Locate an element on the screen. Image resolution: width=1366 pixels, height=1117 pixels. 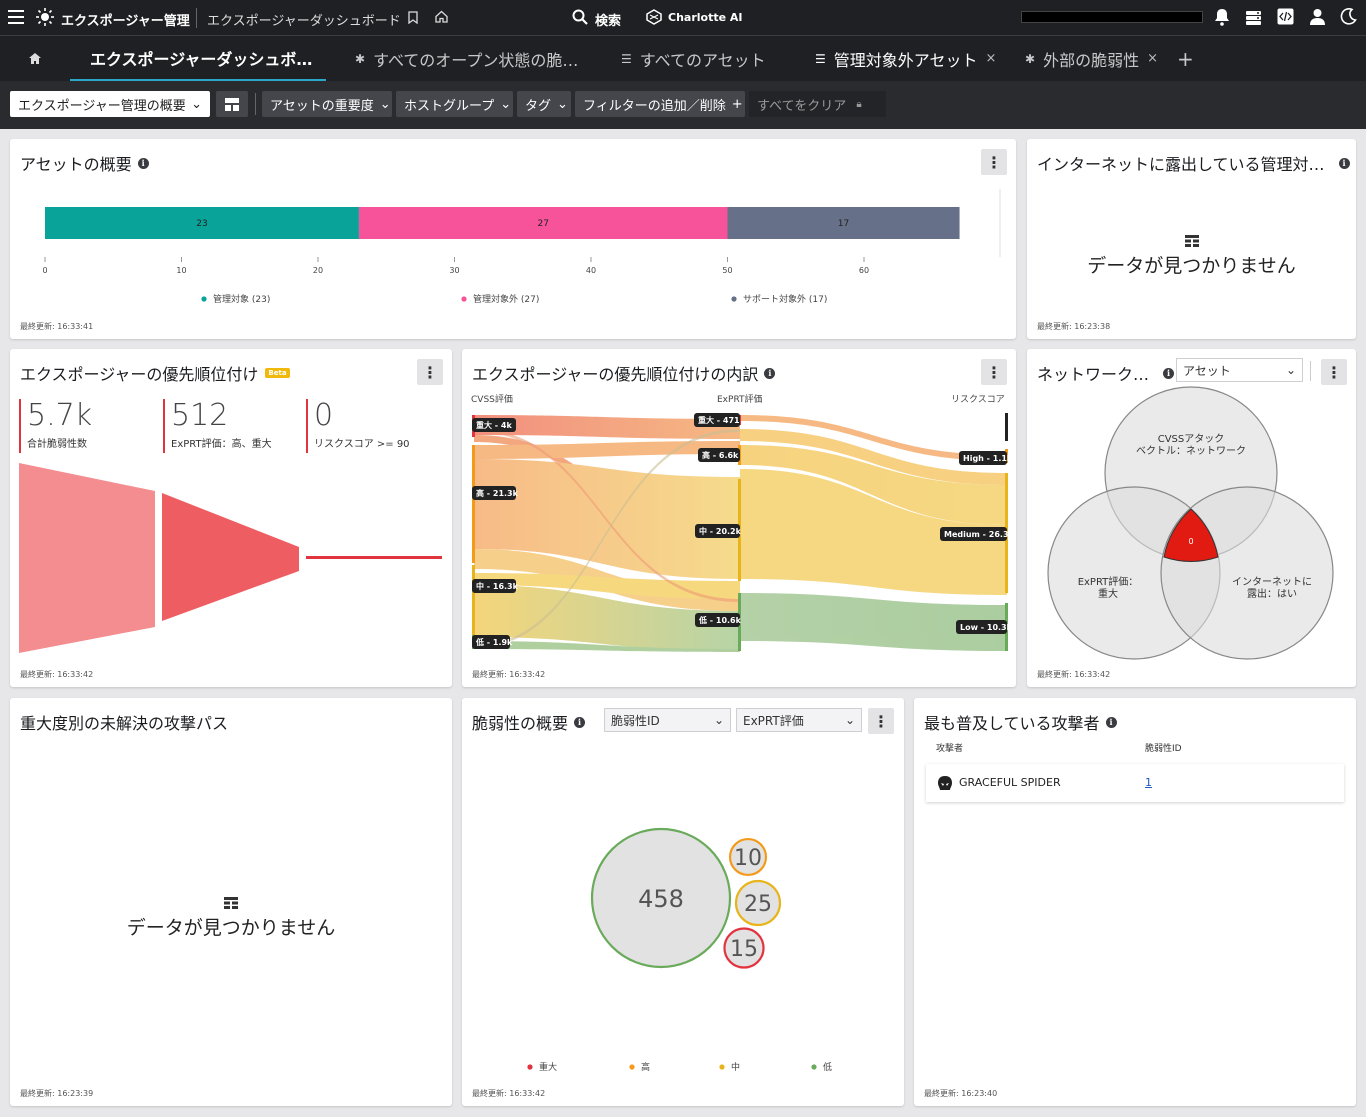
bookmark-icon is located at coordinates (413, 17).